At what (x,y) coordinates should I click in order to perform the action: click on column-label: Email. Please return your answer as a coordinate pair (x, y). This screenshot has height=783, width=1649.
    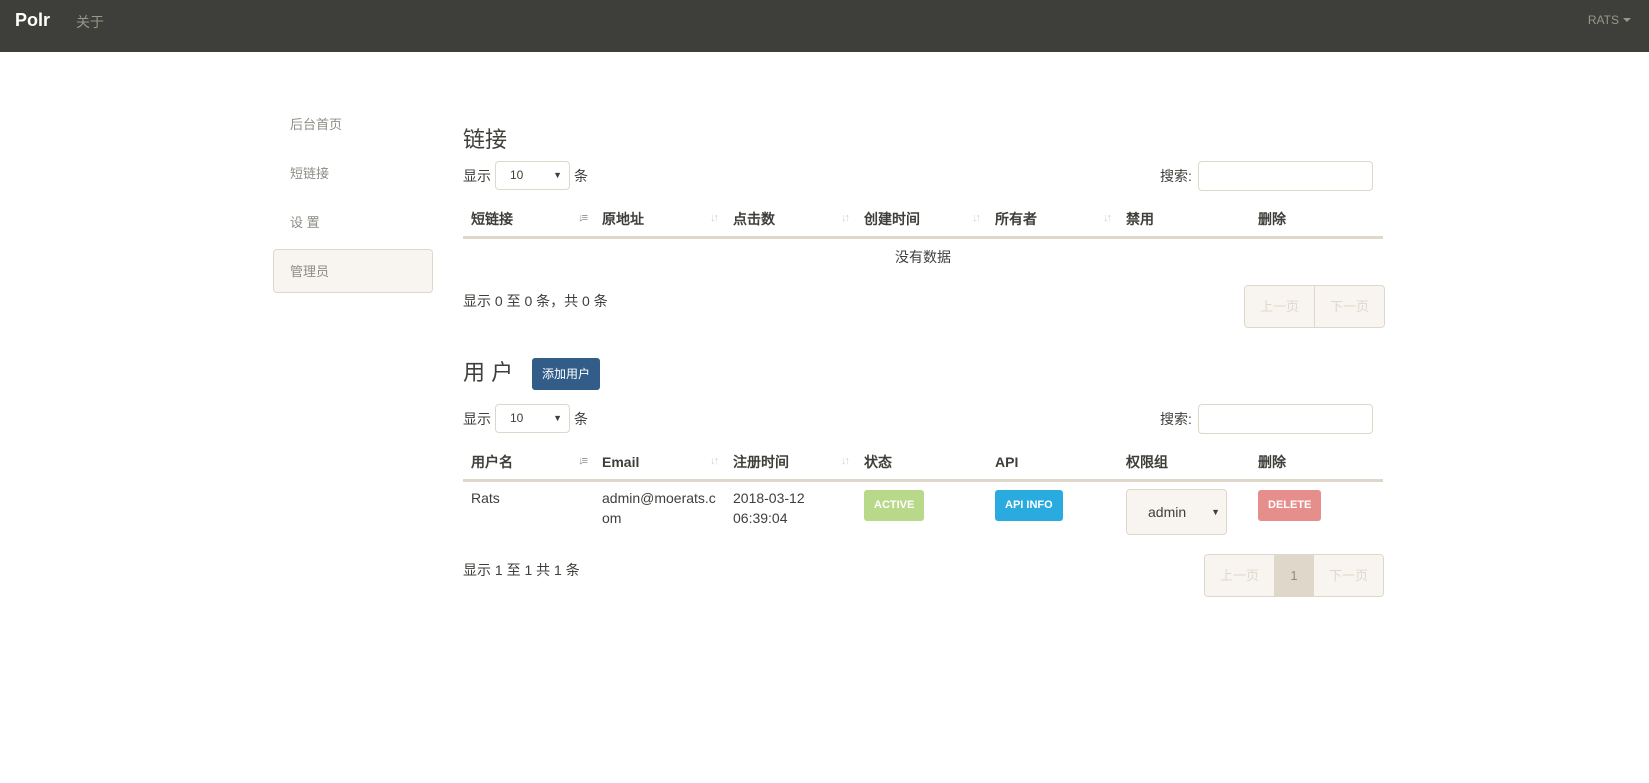
    Looking at the image, I should click on (621, 462).